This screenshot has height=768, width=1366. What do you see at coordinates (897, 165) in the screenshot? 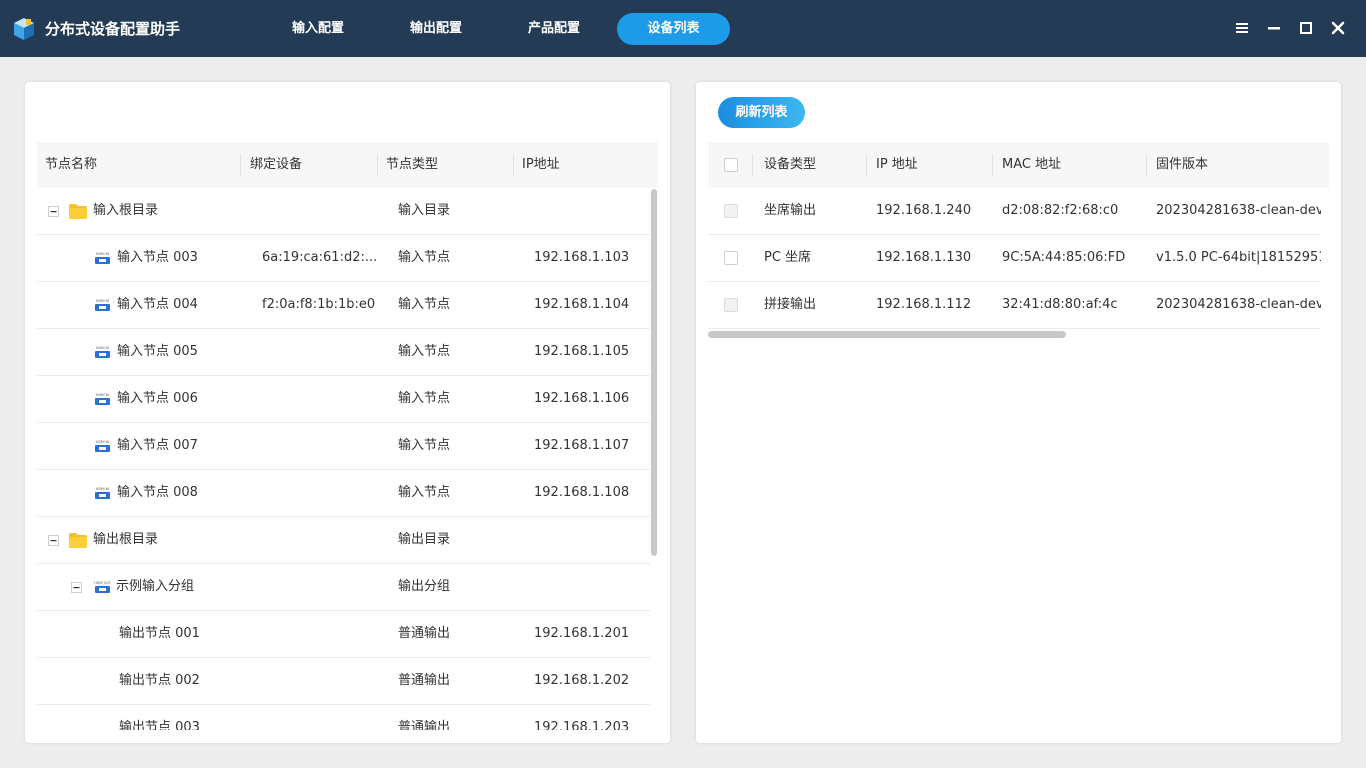
I see `column-header-ip: IP 地址` at bounding box center [897, 165].